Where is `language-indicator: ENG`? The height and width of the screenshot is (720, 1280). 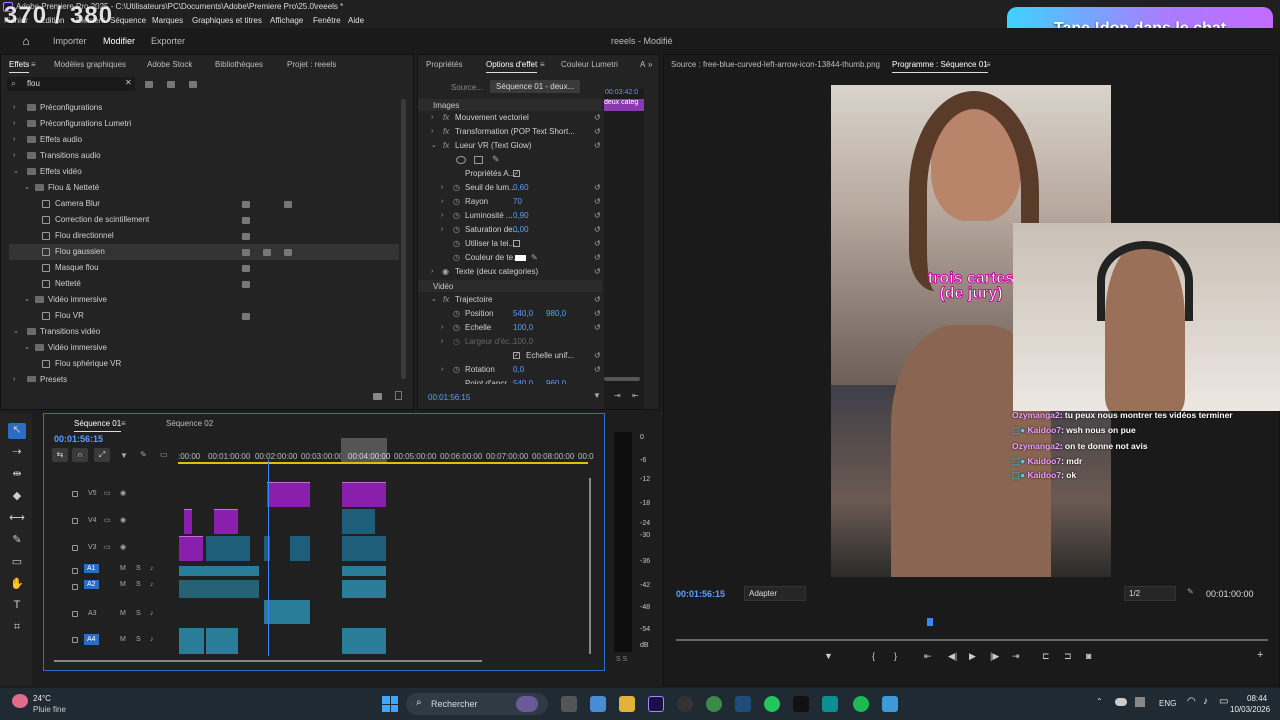 language-indicator: ENG is located at coordinates (1167, 703).